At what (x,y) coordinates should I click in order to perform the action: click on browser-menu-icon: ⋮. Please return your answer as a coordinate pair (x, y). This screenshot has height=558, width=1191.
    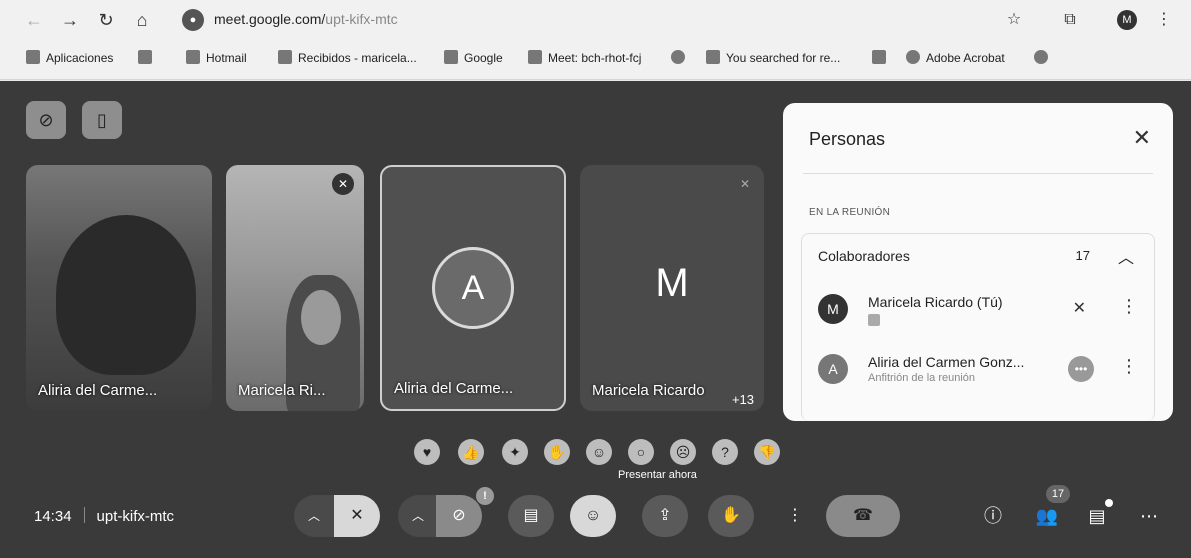
    Looking at the image, I should click on (1164, 20).